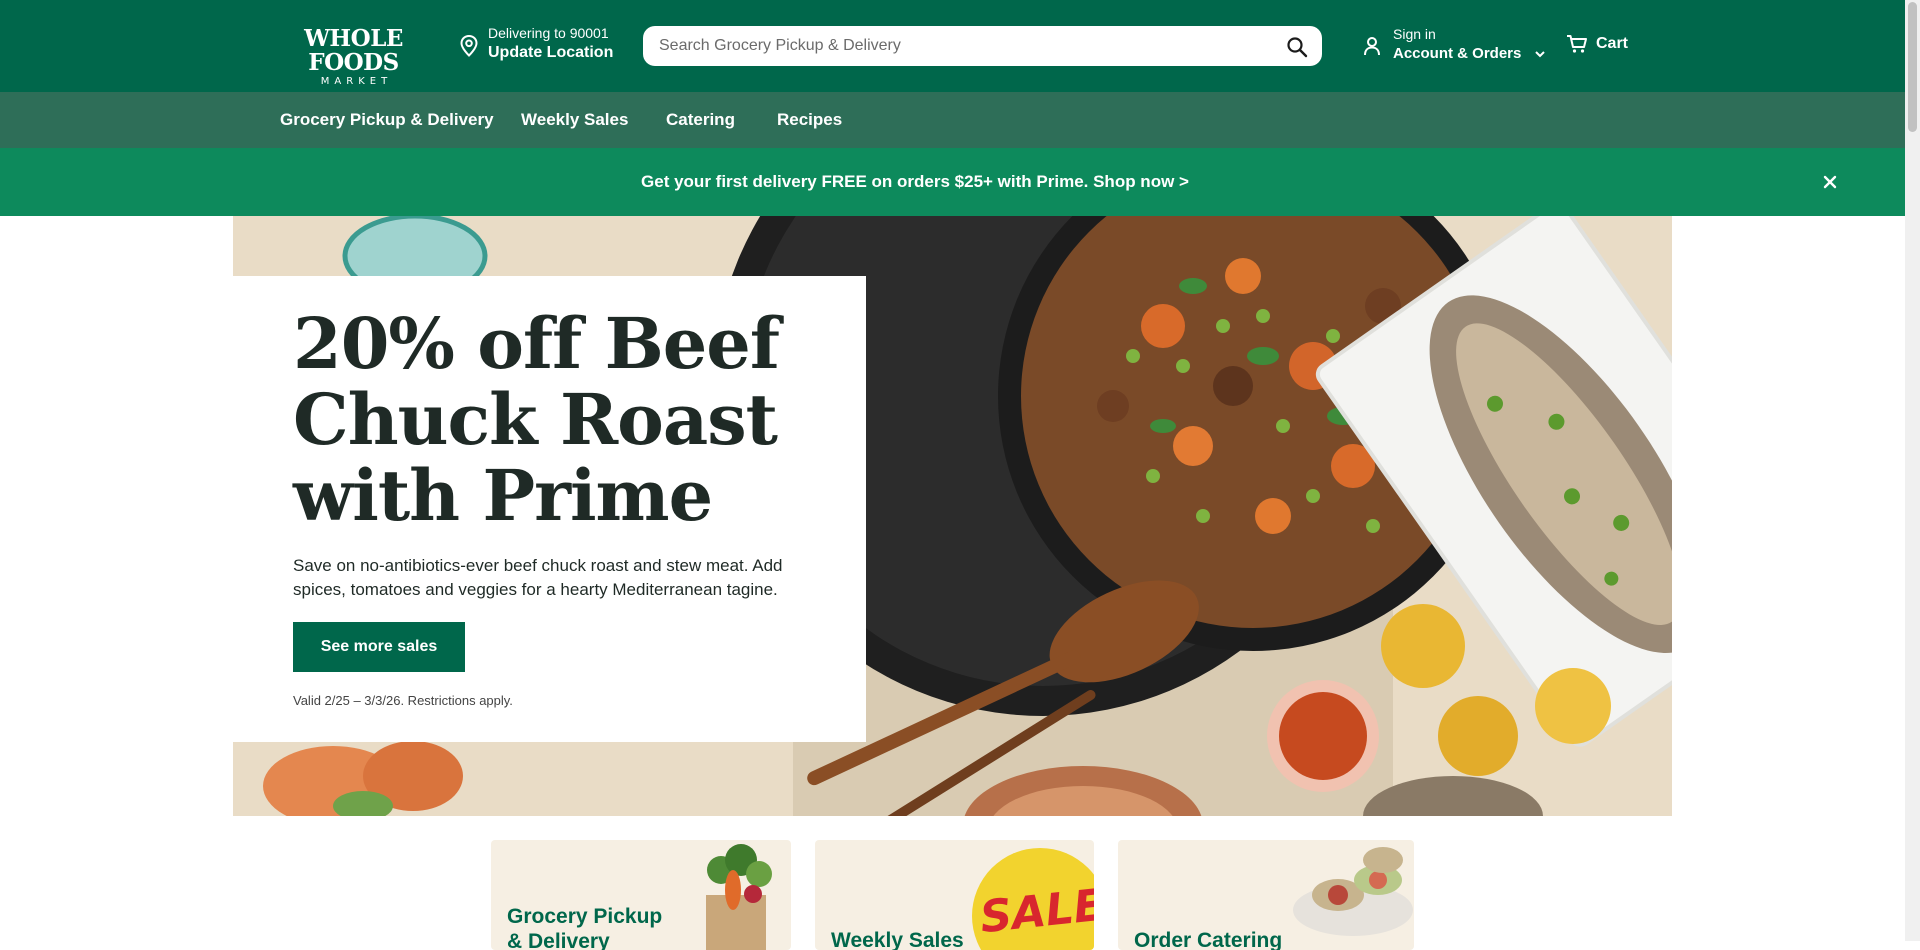 Image resolution: width=1920 pixels, height=950 pixels. I want to click on tile-order-catering: Order Catering, so click(1266, 895).